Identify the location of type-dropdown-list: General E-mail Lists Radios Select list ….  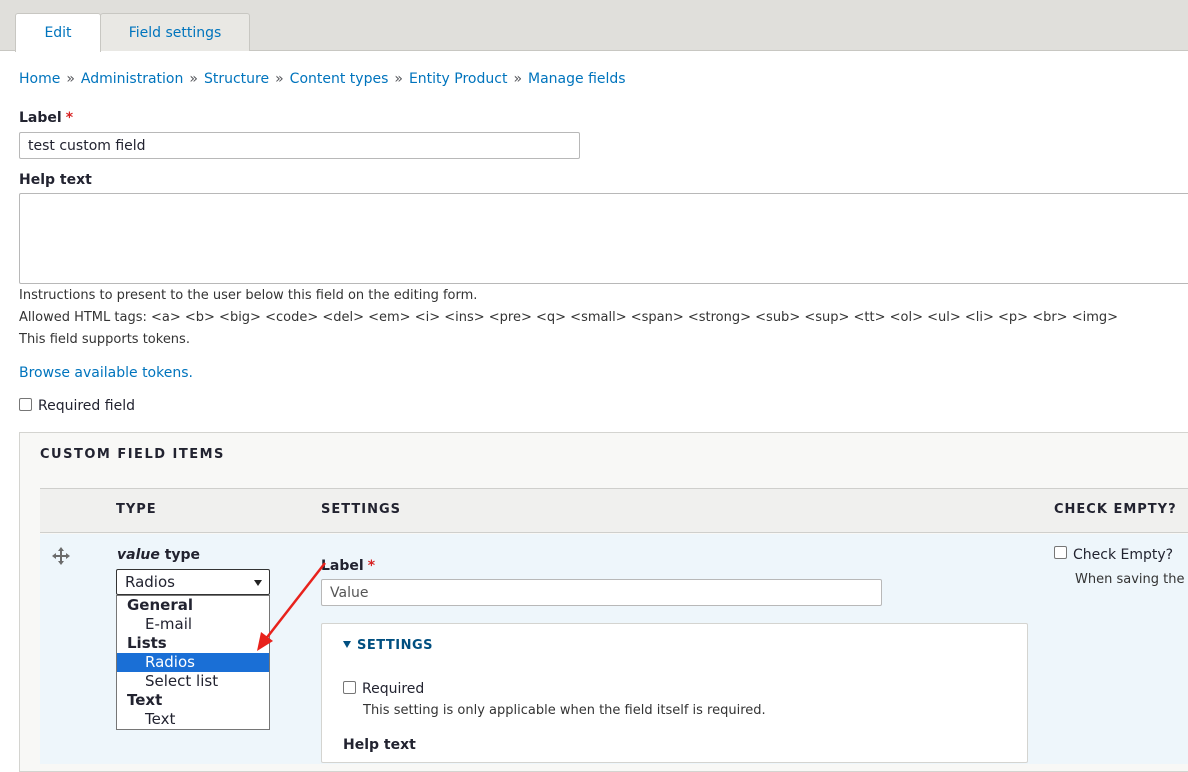
(193, 662).